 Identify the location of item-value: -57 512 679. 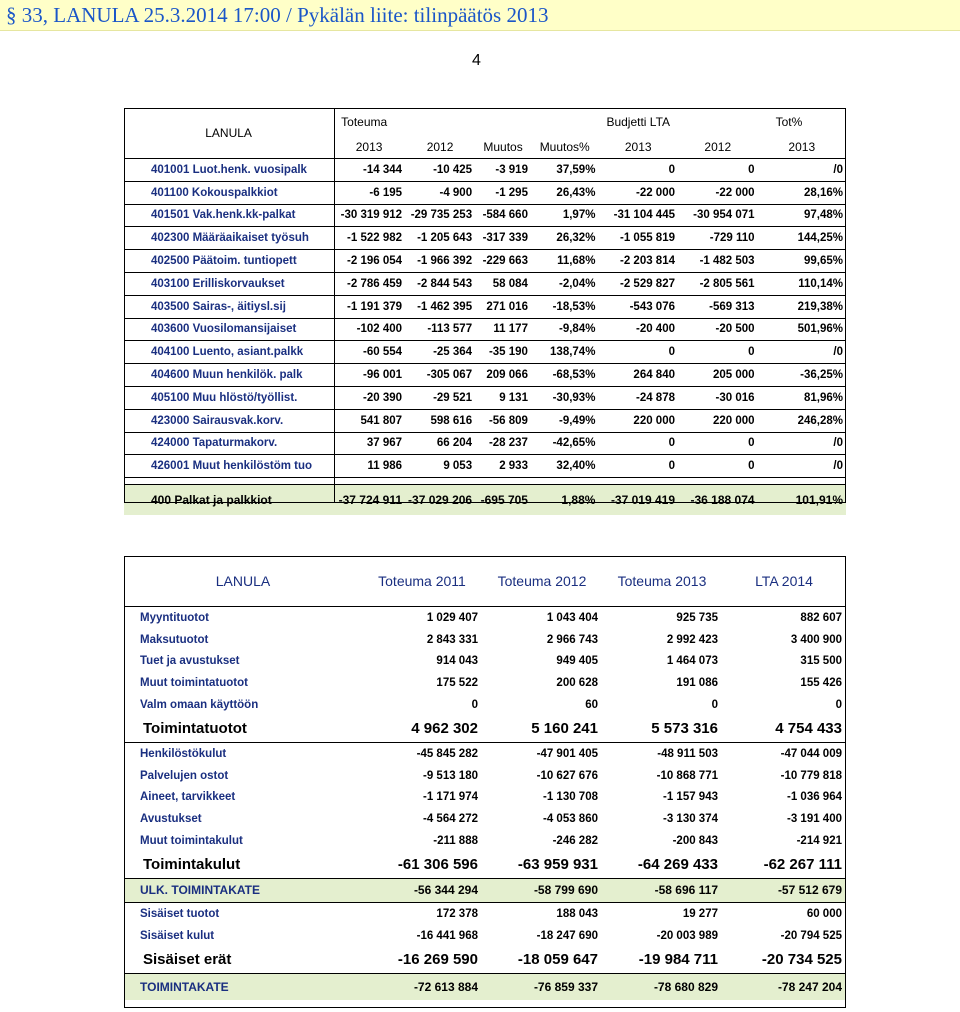
(784, 890).